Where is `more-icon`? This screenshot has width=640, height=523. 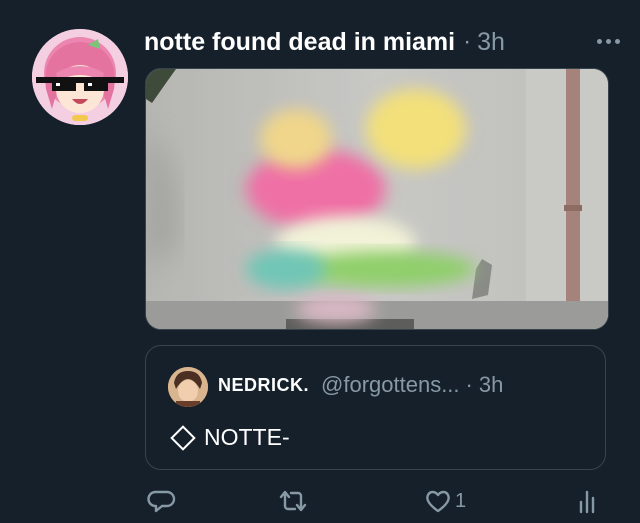 more-icon is located at coordinates (608, 41).